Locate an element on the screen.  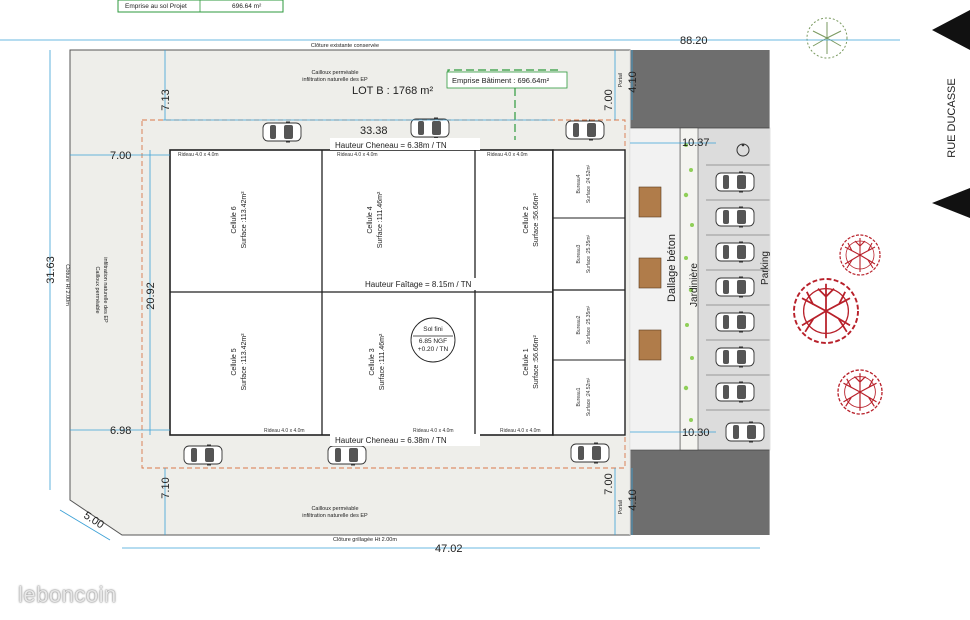
dallage-label: Dallage béton is located at coordinates (672, 268).